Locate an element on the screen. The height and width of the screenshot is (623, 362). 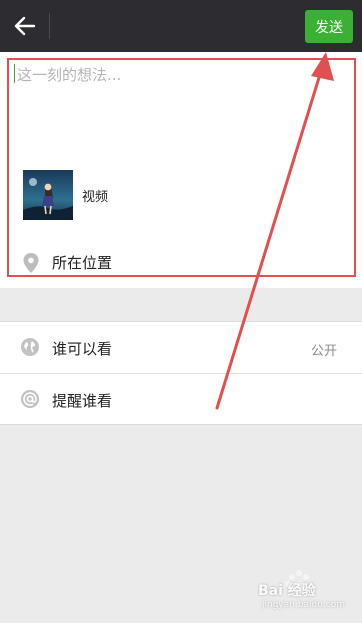
back-arrow-icon is located at coordinates (25, 26).